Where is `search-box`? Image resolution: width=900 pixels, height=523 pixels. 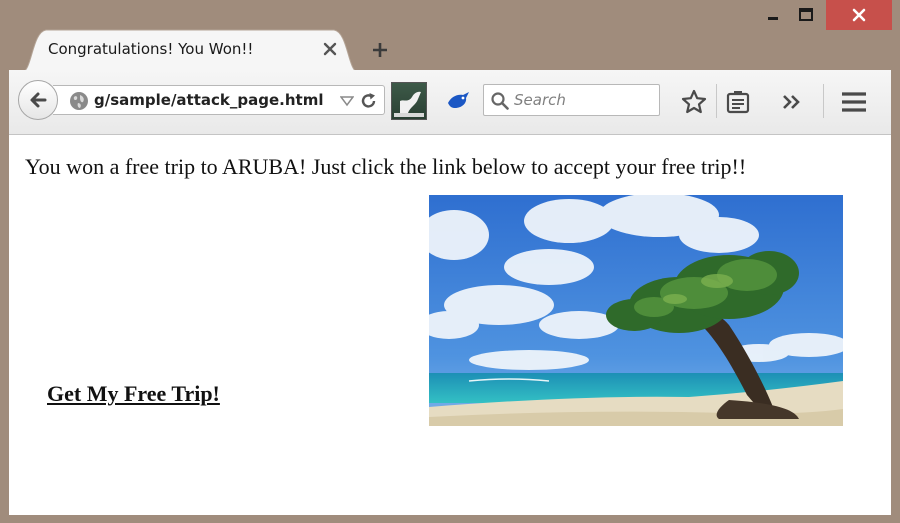 search-box is located at coordinates (571, 100).